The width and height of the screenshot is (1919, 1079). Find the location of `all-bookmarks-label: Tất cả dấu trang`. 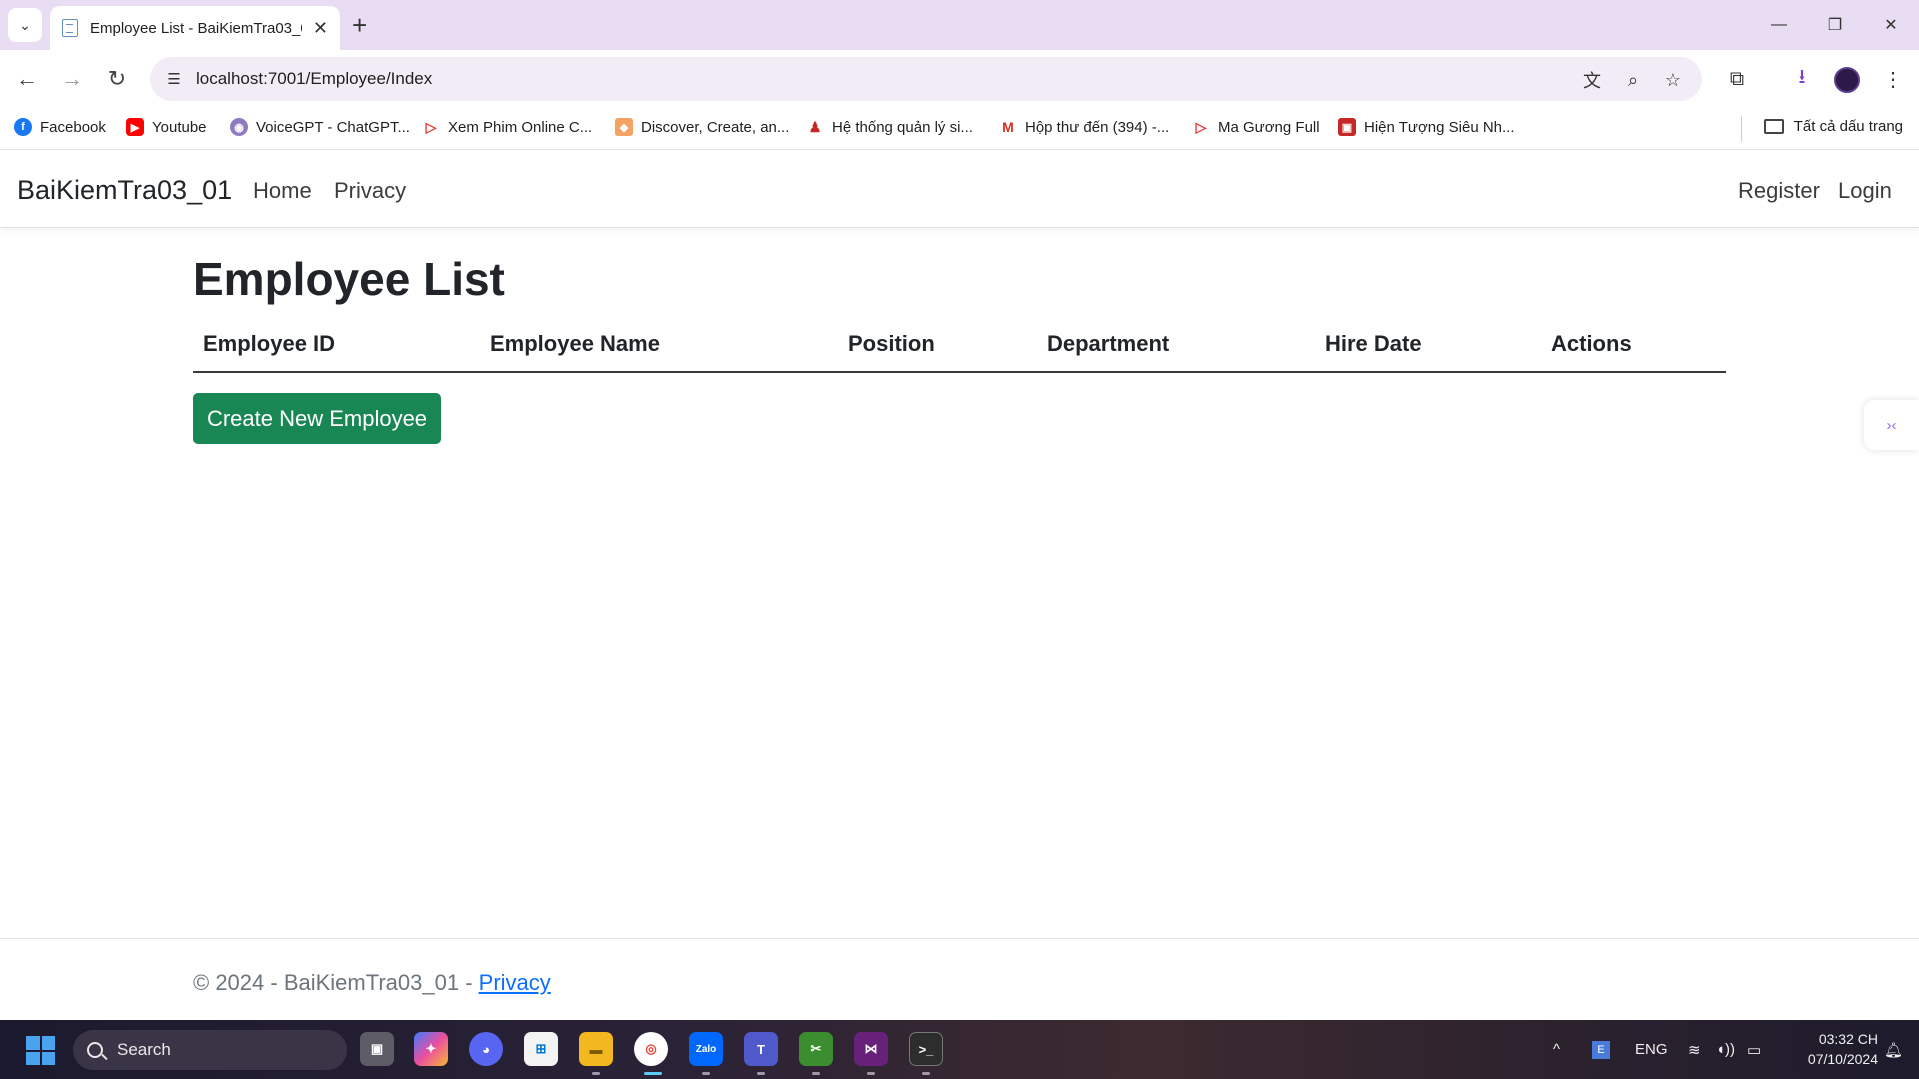

all-bookmarks-label: Tất cả dấu trang is located at coordinates (1848, 126).